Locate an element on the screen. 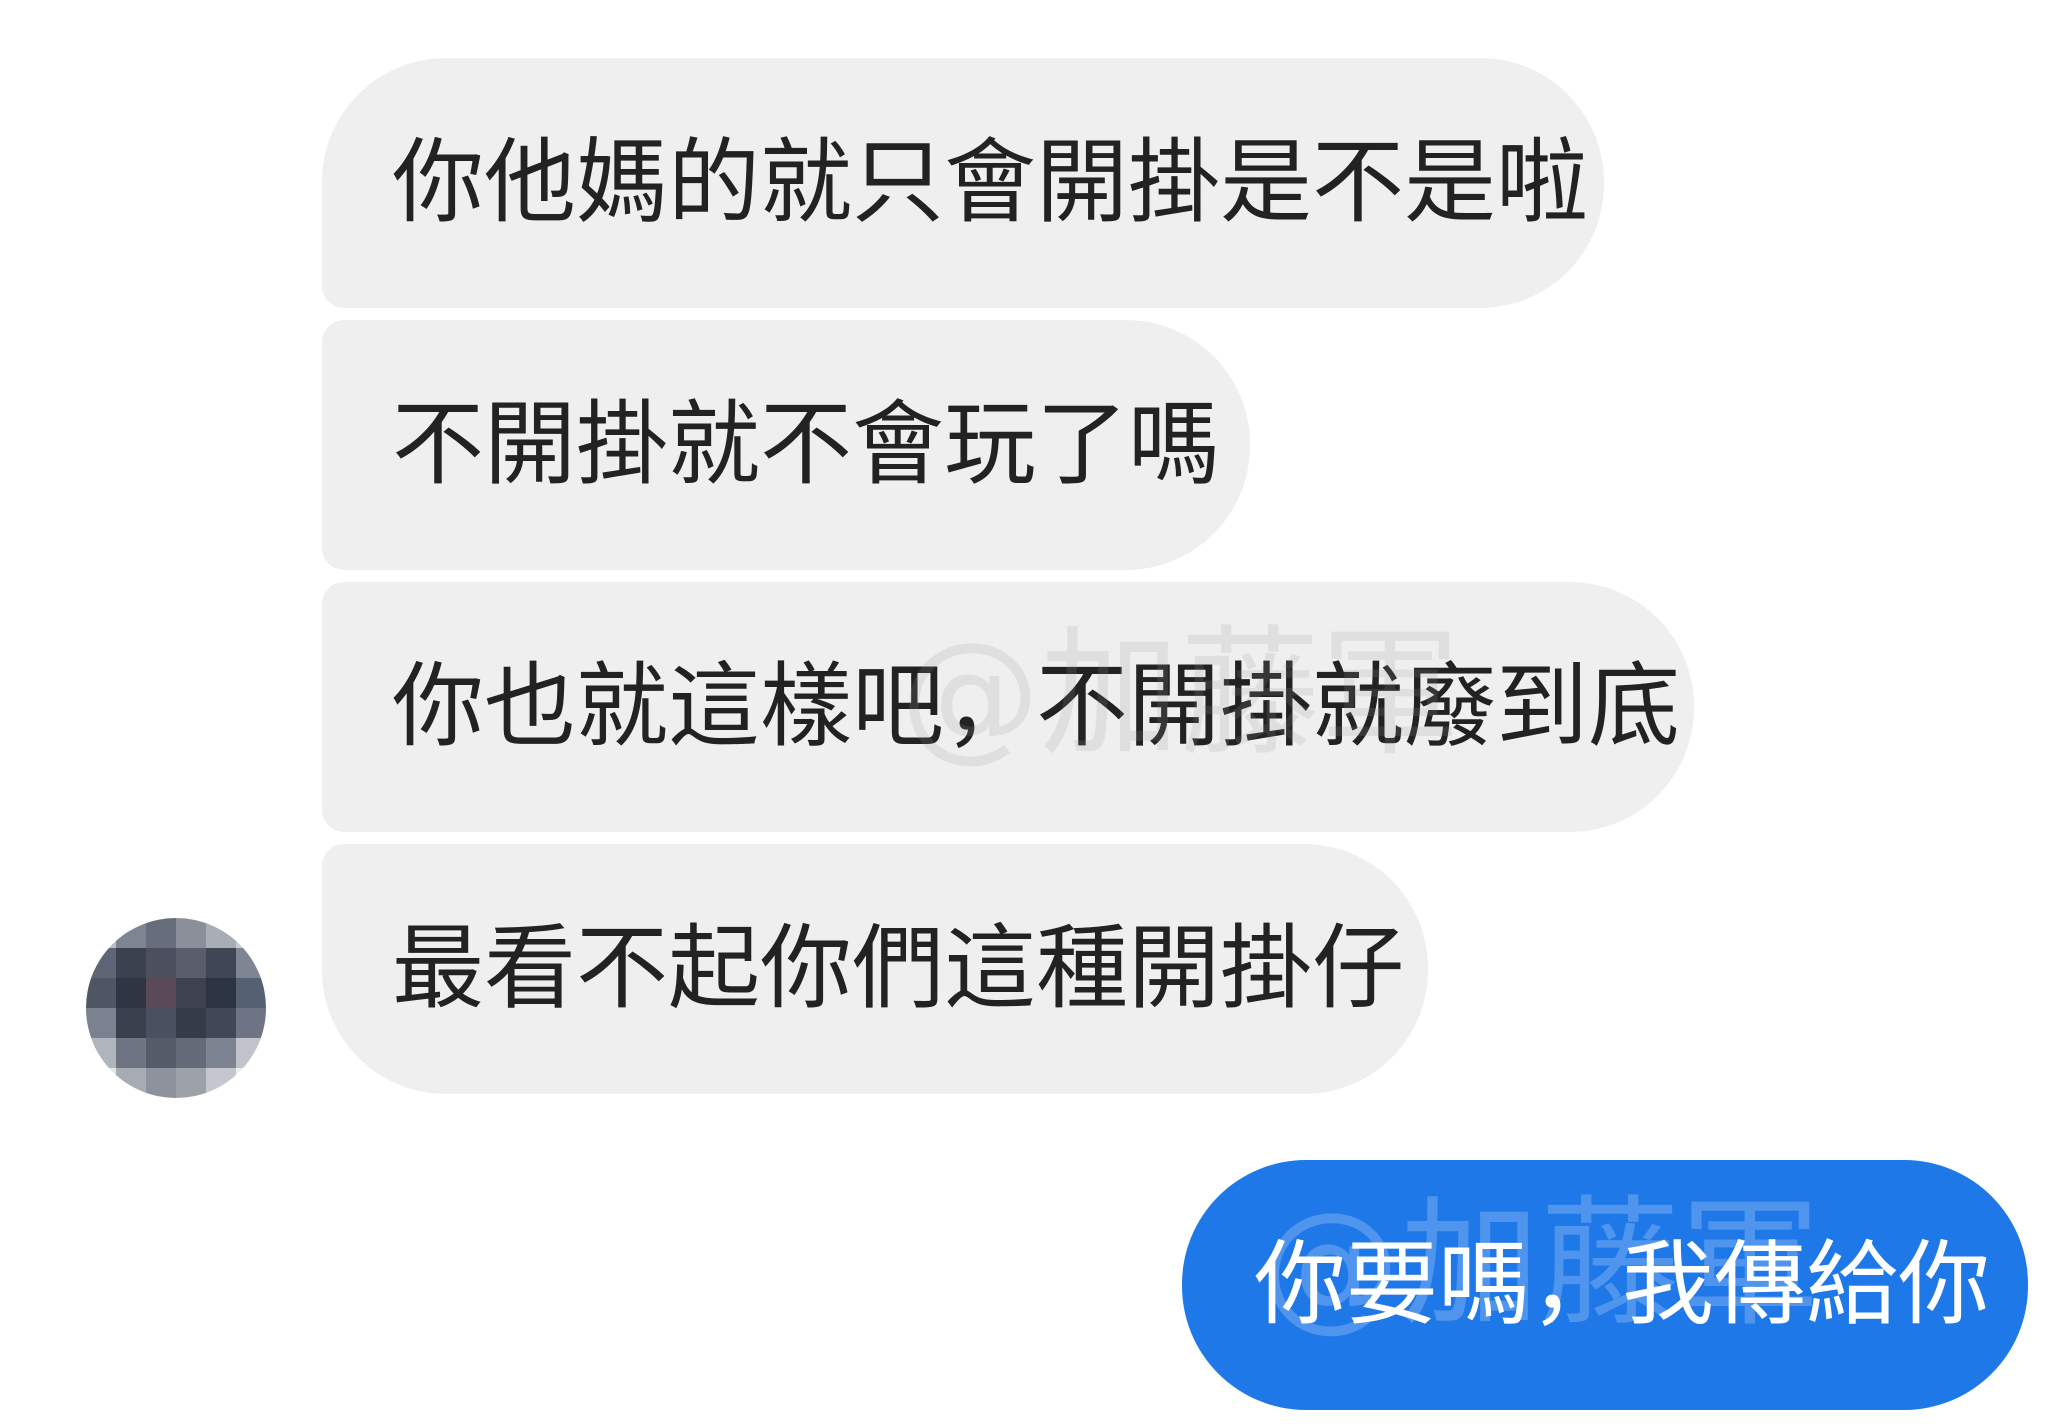 Image resolution: width=2048 pixels, height=1424 pixels. message-text: 你他媽的就只會開掛是不是啦 is located at coordinates (990, 182).